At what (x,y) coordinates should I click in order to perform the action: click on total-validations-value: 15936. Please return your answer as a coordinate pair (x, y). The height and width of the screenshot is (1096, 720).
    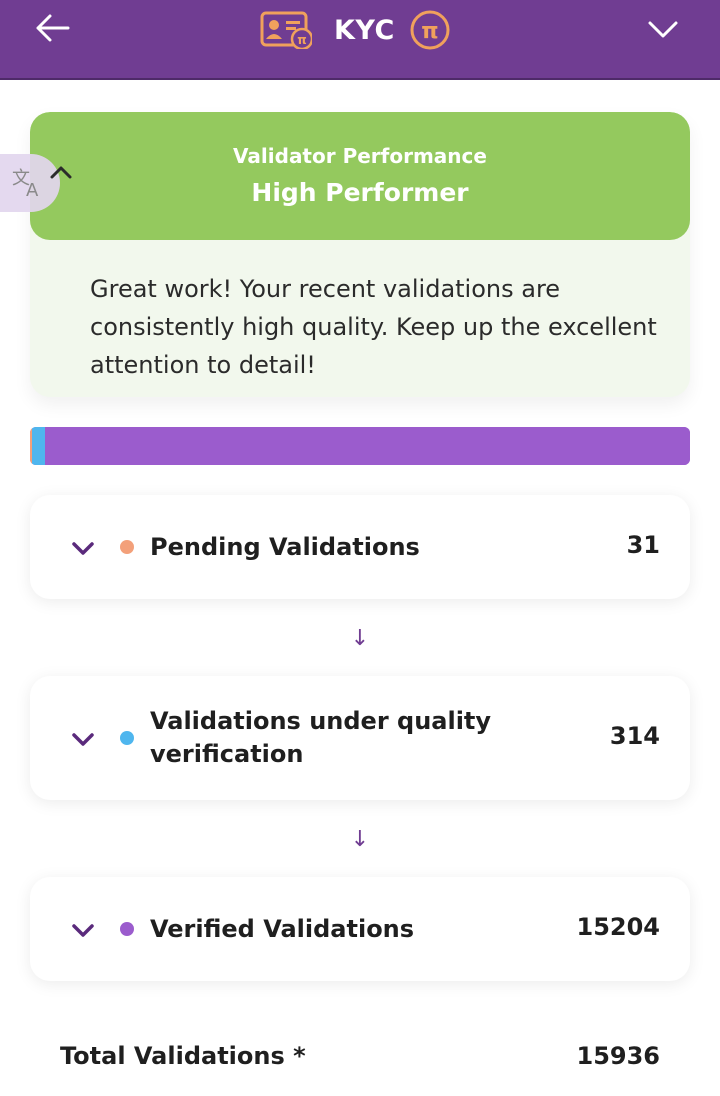
    Looking at the image, I should click on (618, 1056).